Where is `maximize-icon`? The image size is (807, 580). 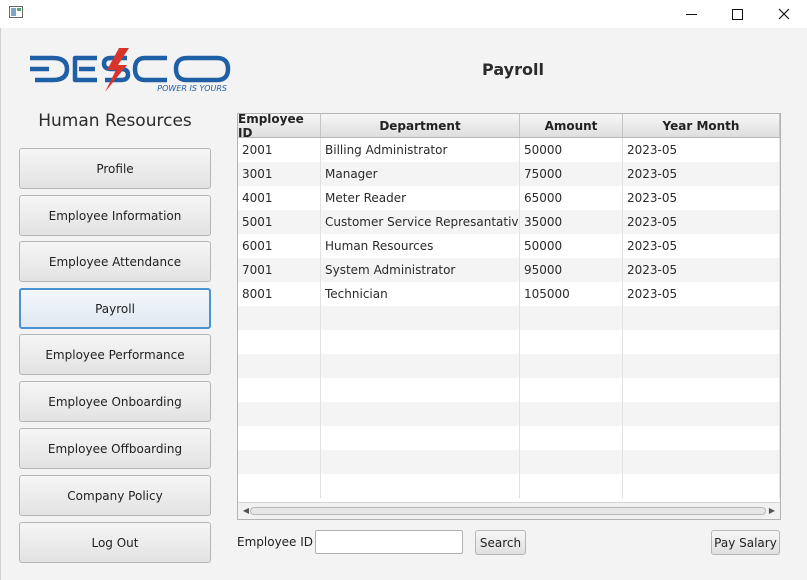
maximize-icon is located at coordinates (737, 14).